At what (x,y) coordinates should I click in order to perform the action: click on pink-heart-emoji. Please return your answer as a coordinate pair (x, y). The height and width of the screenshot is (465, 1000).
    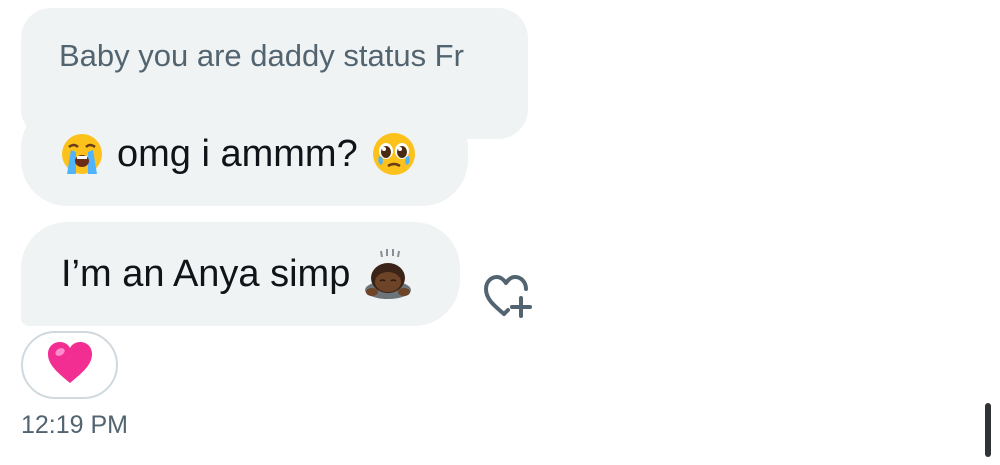
    Looking at the image, I should click on (70, 365).